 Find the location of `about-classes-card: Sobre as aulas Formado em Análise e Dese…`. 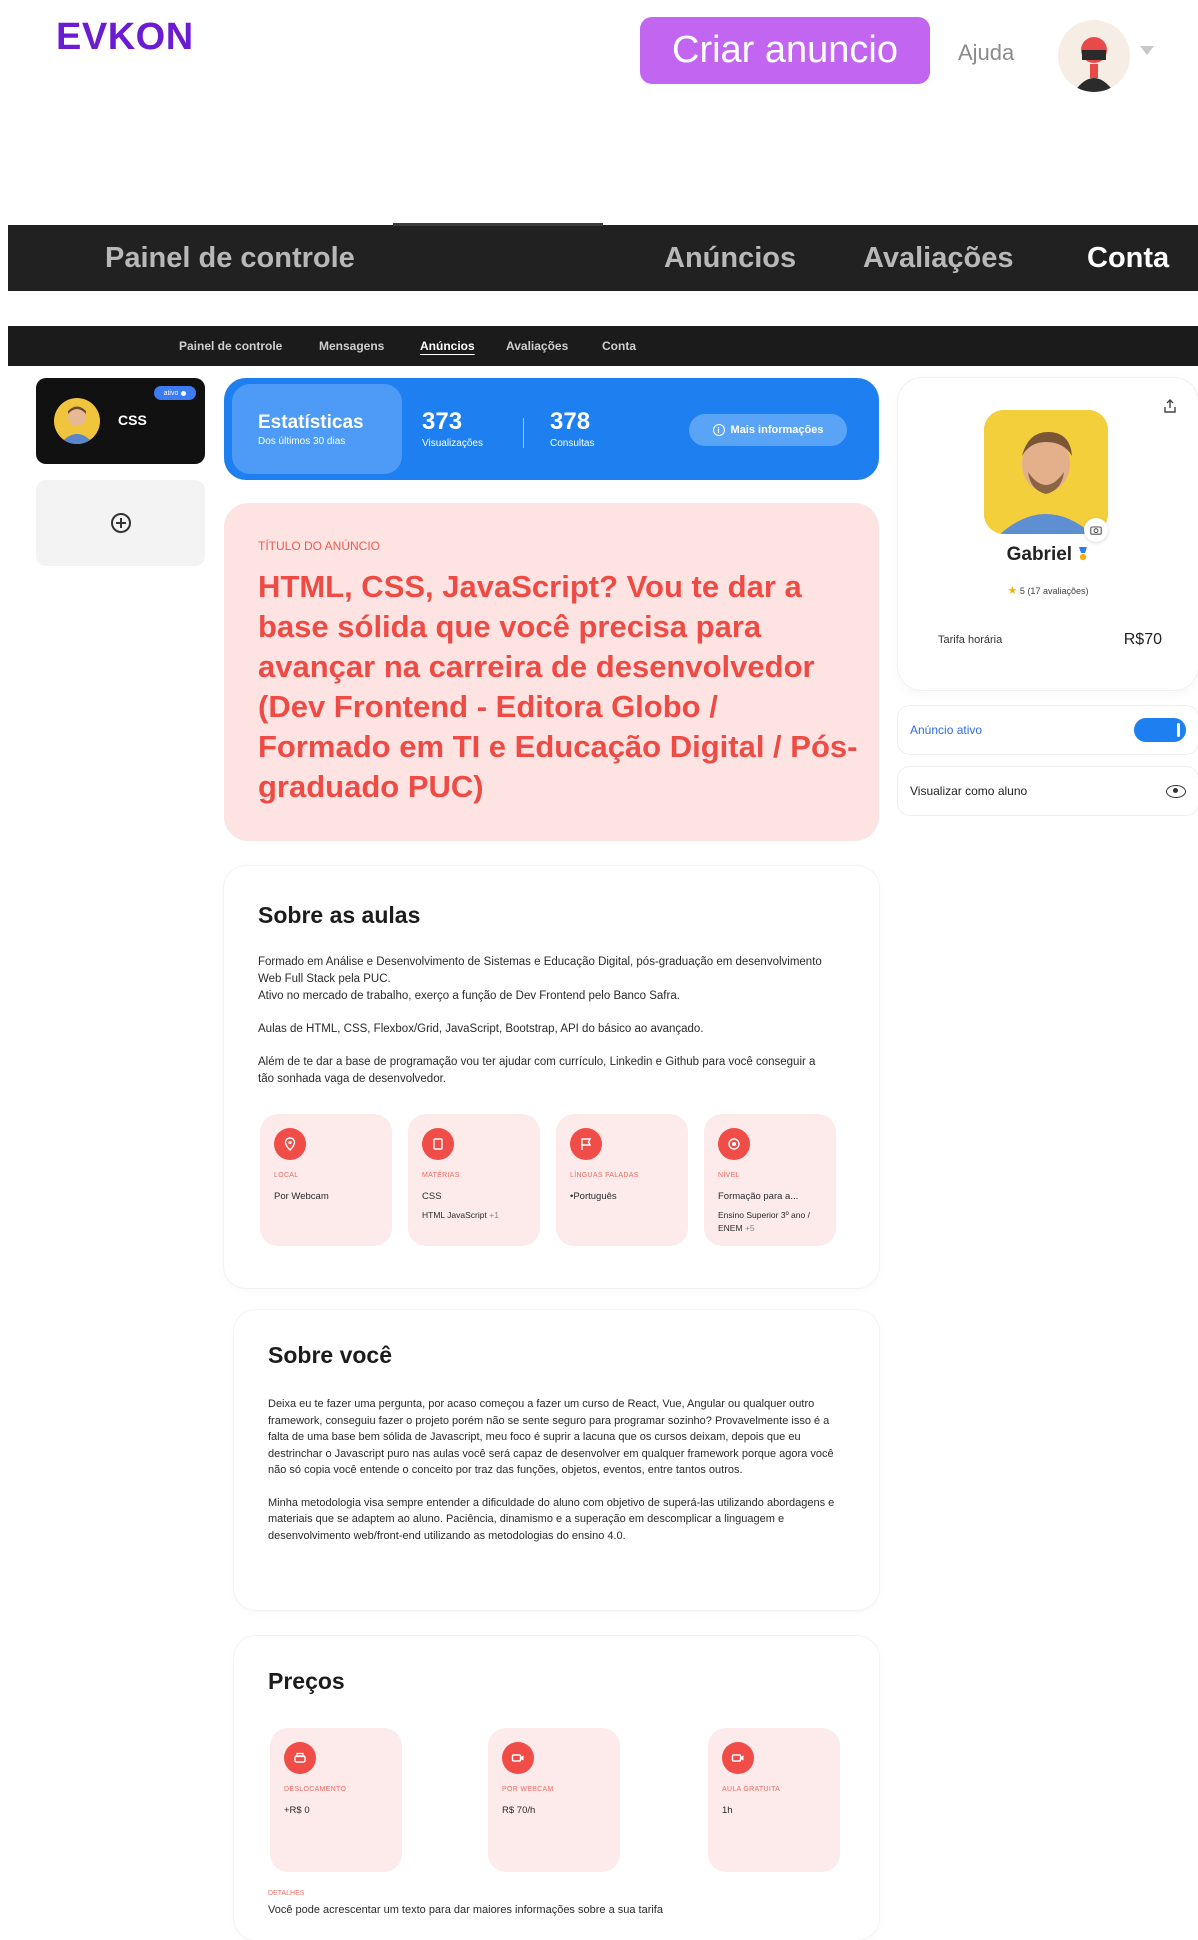

about-classes-card: Sobre as aulas Formado em Análise e Dese… is located at coordinates (551, 1077).